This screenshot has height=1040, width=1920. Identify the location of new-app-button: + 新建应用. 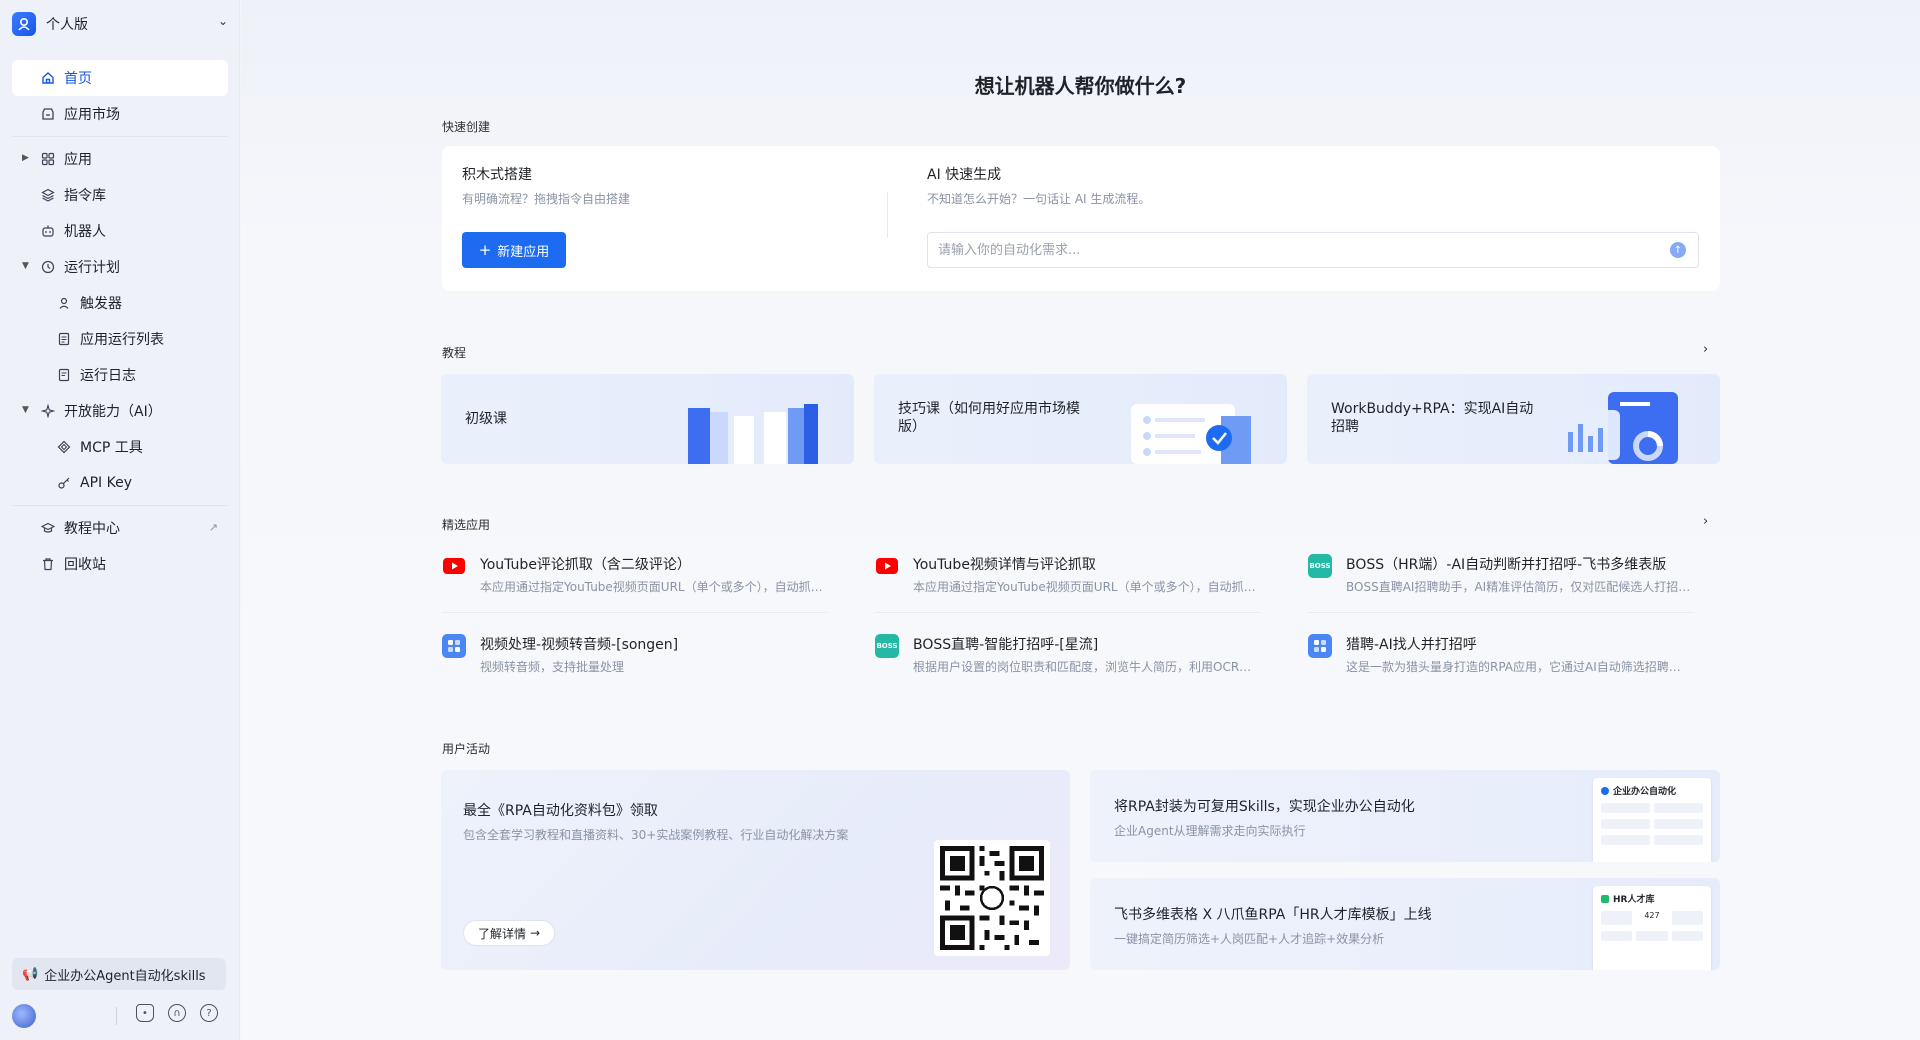
(514, 250).